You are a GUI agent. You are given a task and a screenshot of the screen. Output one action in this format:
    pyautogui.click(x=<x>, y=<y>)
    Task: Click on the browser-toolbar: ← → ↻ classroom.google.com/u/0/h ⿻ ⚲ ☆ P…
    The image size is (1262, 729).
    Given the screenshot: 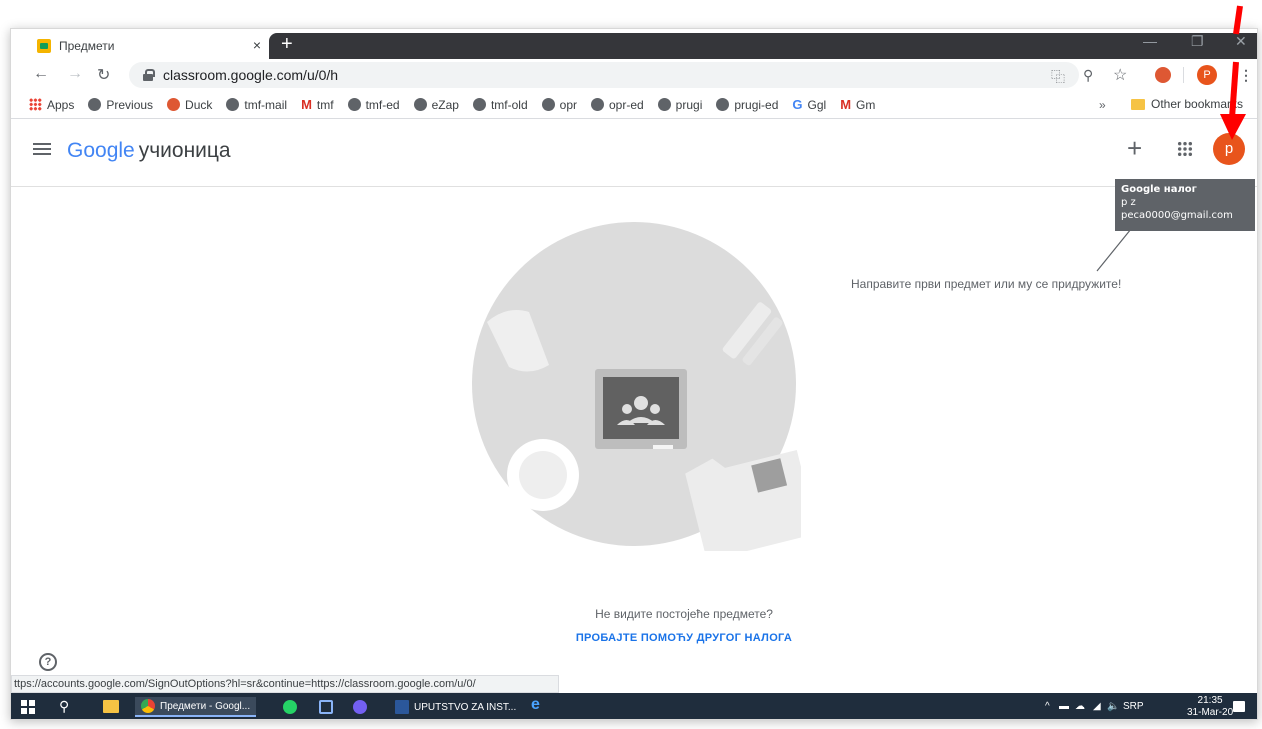 What is the action you would take?
    pyautogui.click(x=634, y=75)
    